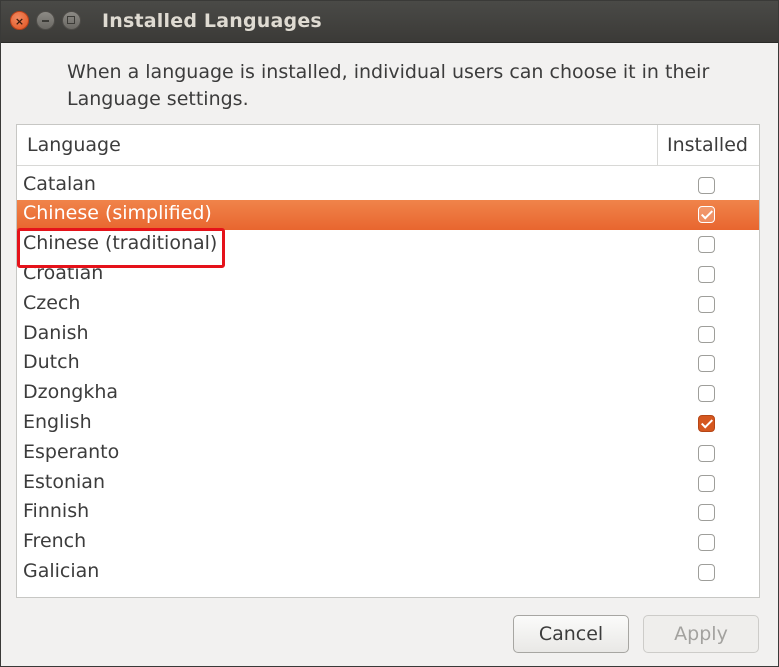  Describe the element at coordinates (56, 511) in the screenshot. I see `language-name: Finnish` at that location.